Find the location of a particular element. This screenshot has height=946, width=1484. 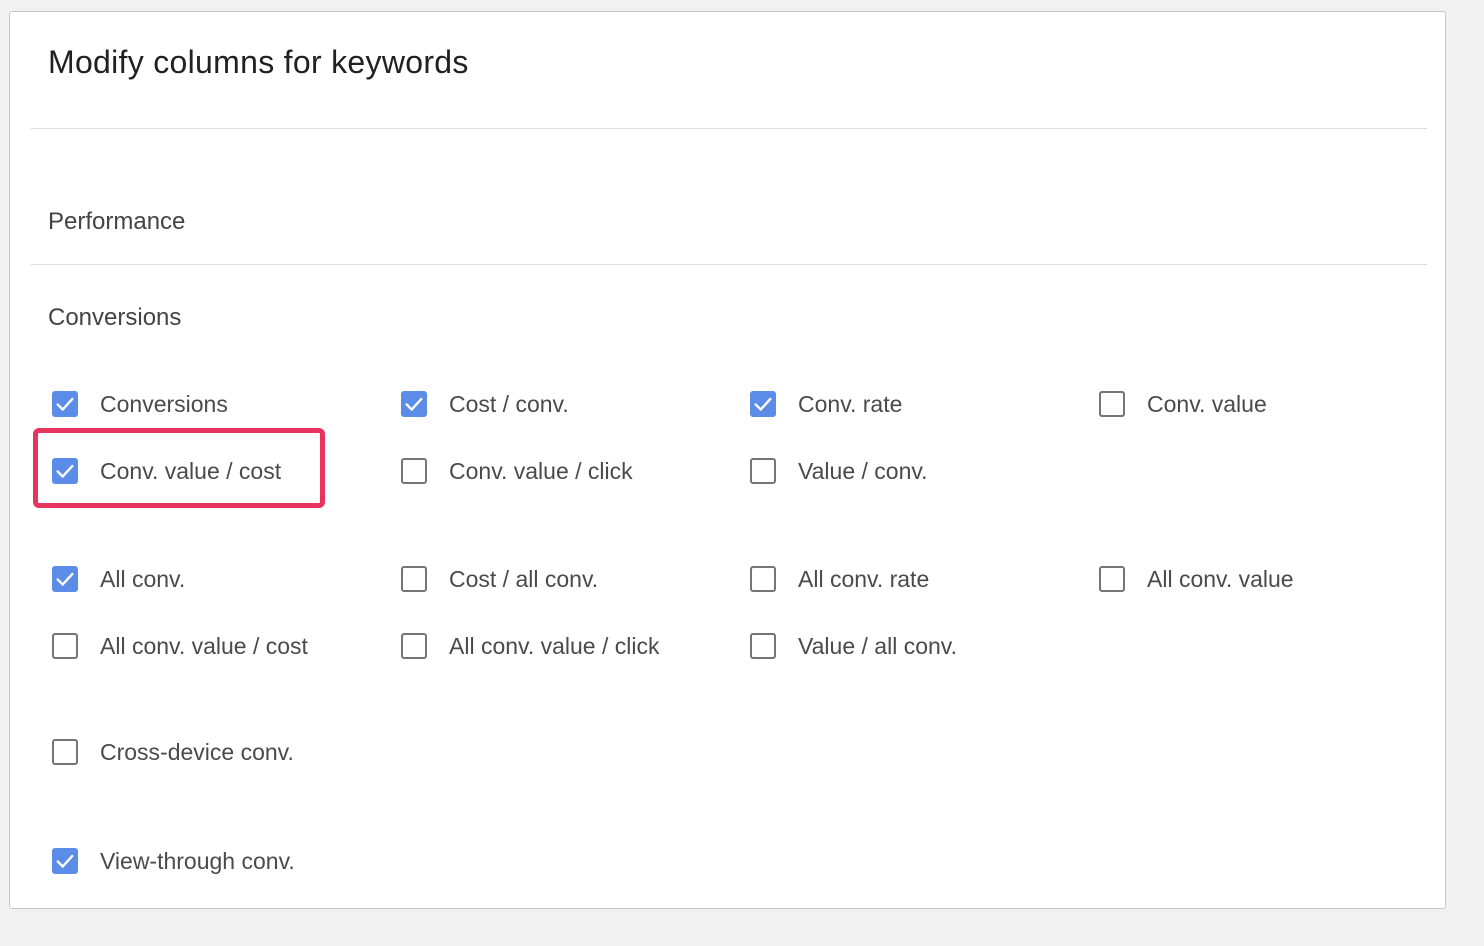

option-label: Conv. value is located at coordinates (1207, 403).